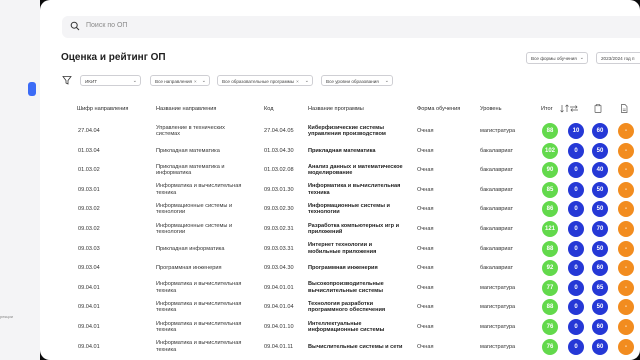  I want to click on score-badge: 10, so click(576, 131).